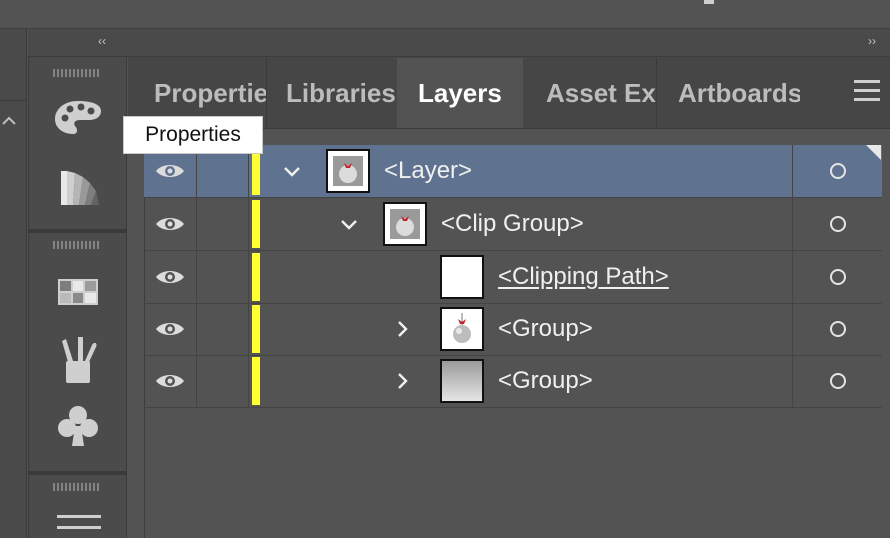  I want to click on layer-name: <Clip Group>, so click(512, 224).